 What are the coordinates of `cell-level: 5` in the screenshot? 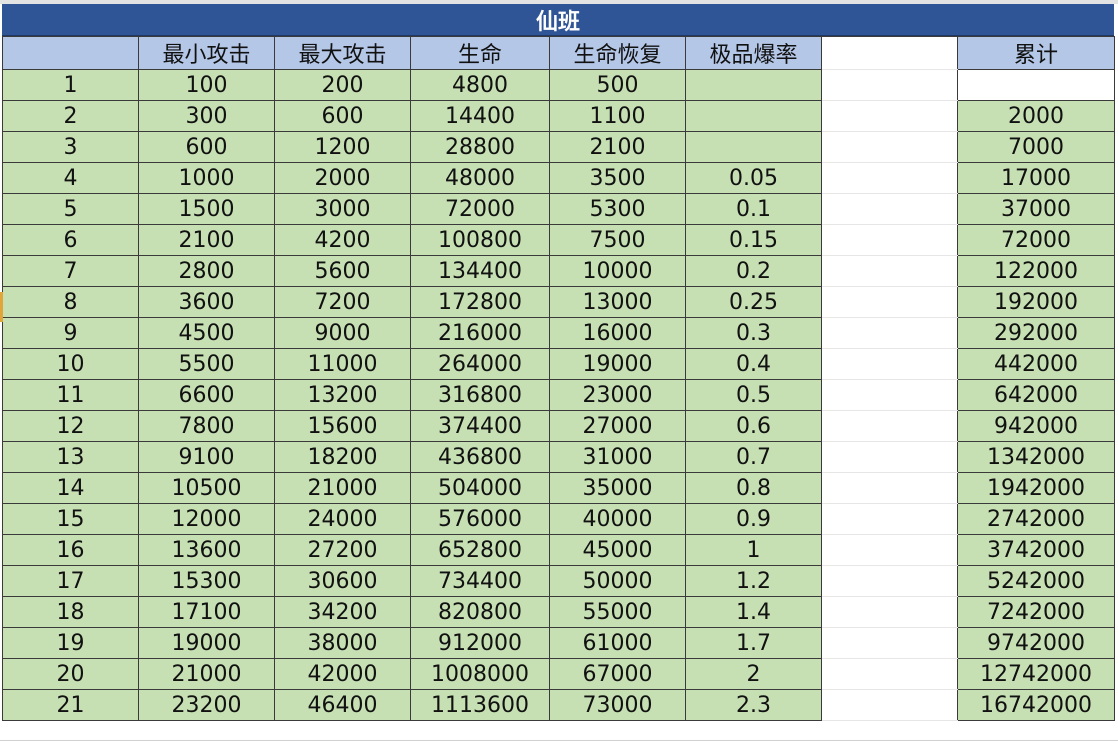 It's located at (70, 209).